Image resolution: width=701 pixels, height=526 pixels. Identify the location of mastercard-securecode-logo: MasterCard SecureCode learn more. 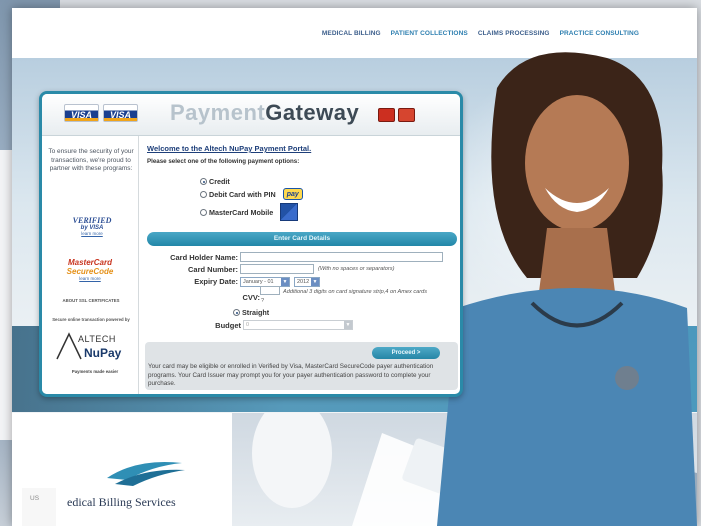
(90, 269).